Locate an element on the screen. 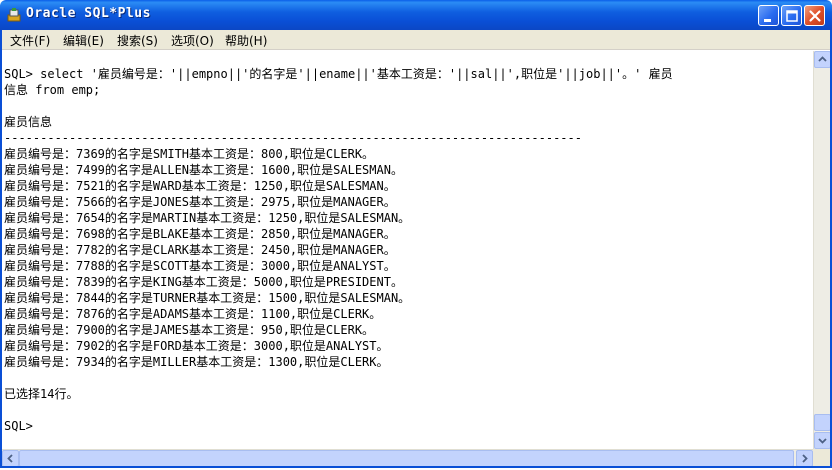 The height and width of the screenshot is (470, 832). menu-search: 搜索(S) is located at coordinates (137, 40).